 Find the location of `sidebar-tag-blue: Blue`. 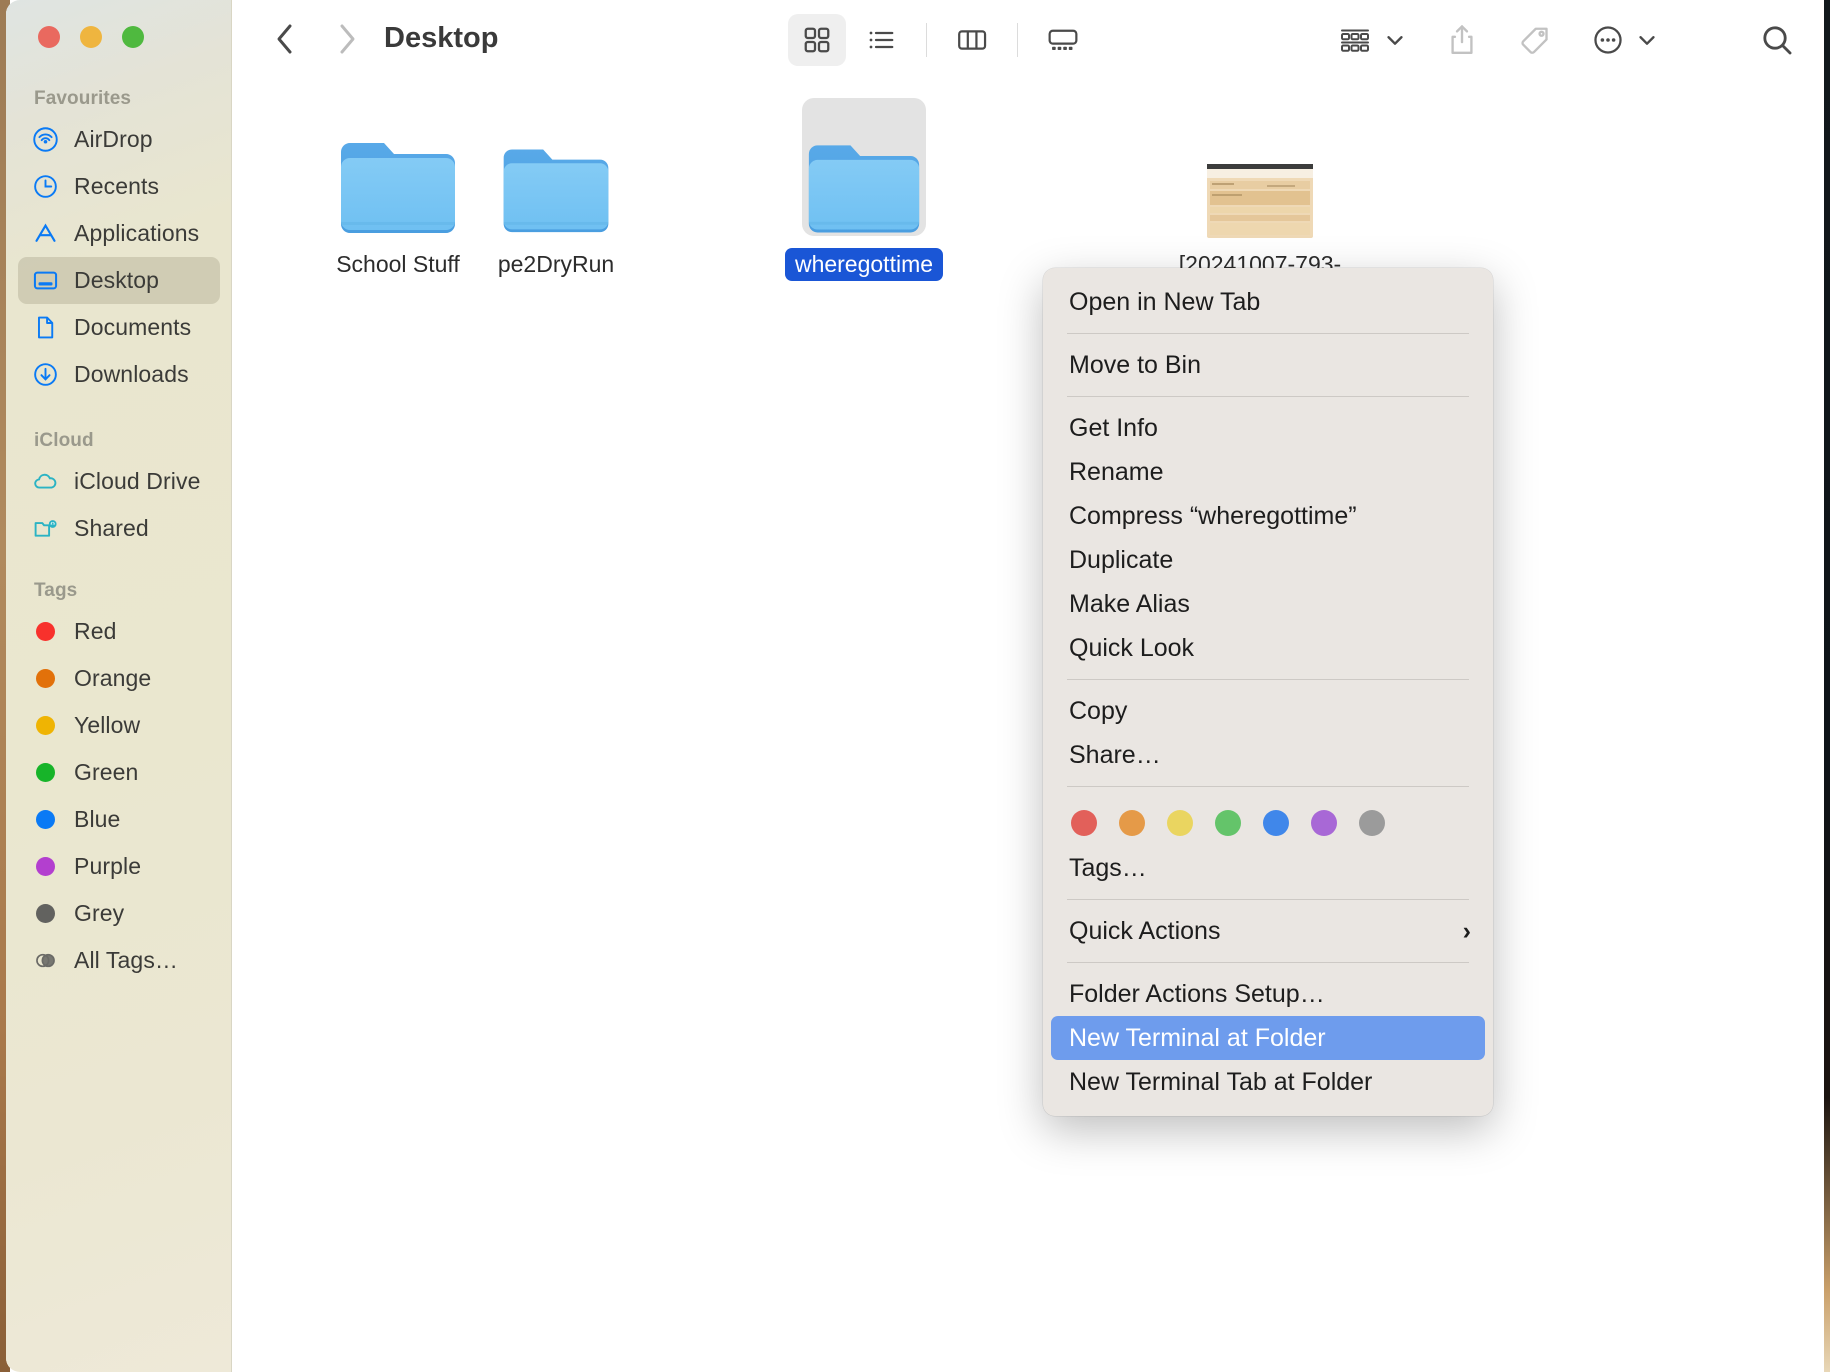

sidebar-tag-blue: Blue is located at coordinates (119, 819).